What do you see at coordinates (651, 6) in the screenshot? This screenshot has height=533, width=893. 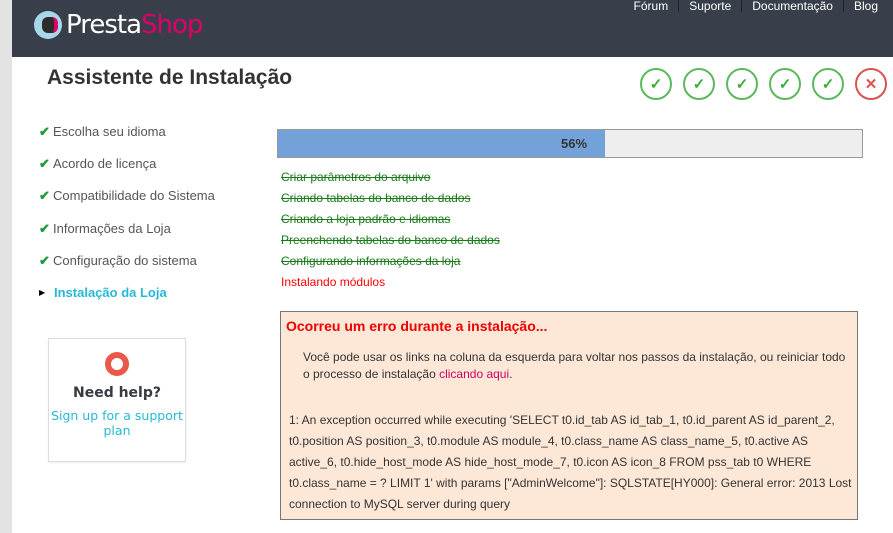 I see `nav-forum: Fórum` at bounding box center [651, 6].